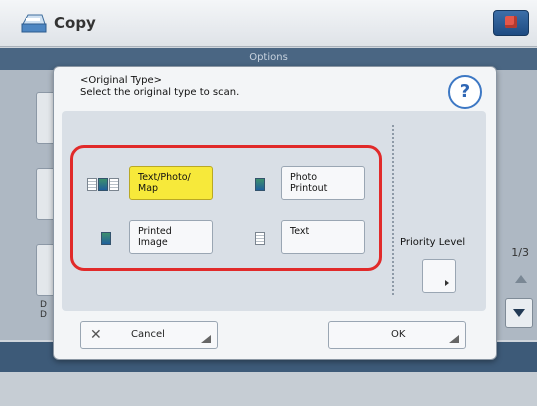  I want to click on chevron-down-icon, so click(519, 313).